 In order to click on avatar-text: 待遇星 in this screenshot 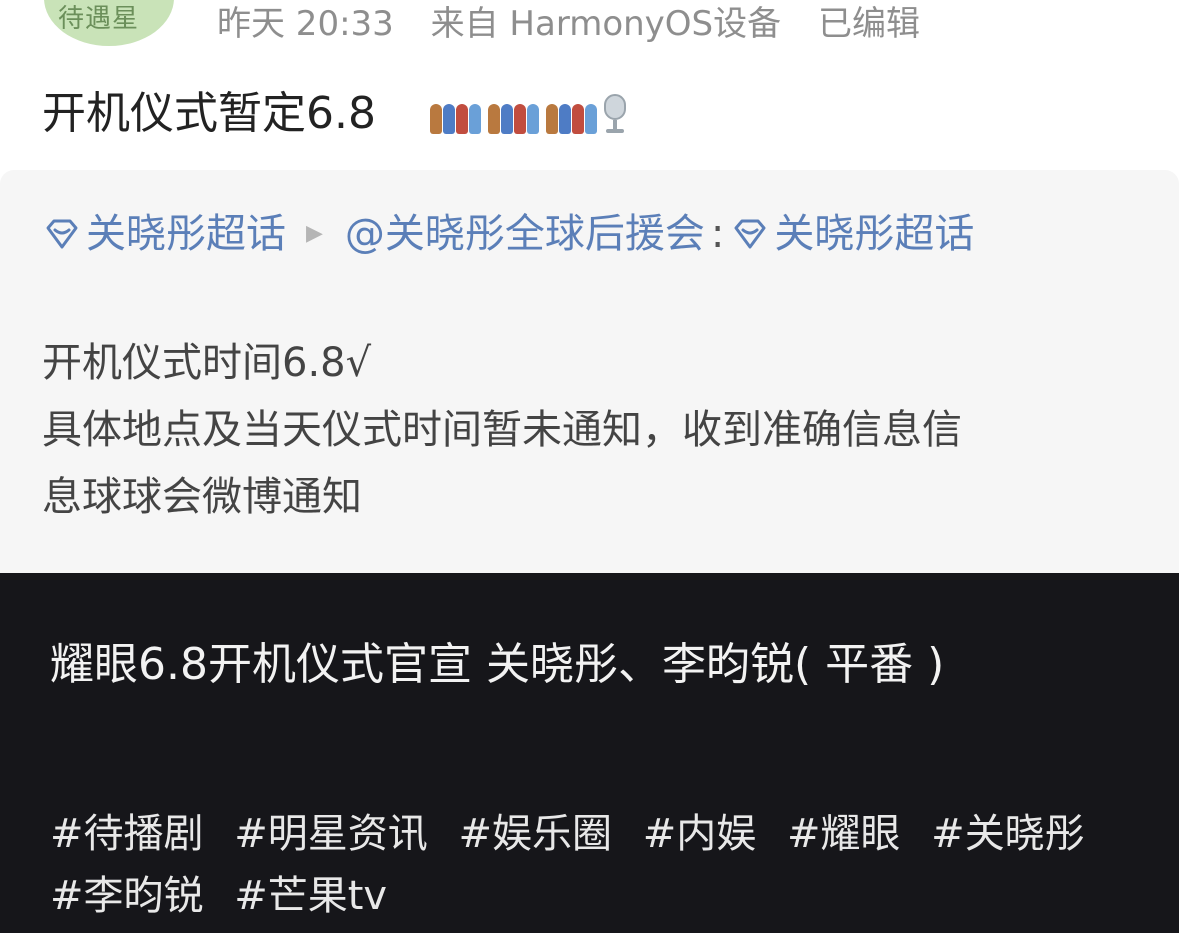, I will do `click(99, 19)`.